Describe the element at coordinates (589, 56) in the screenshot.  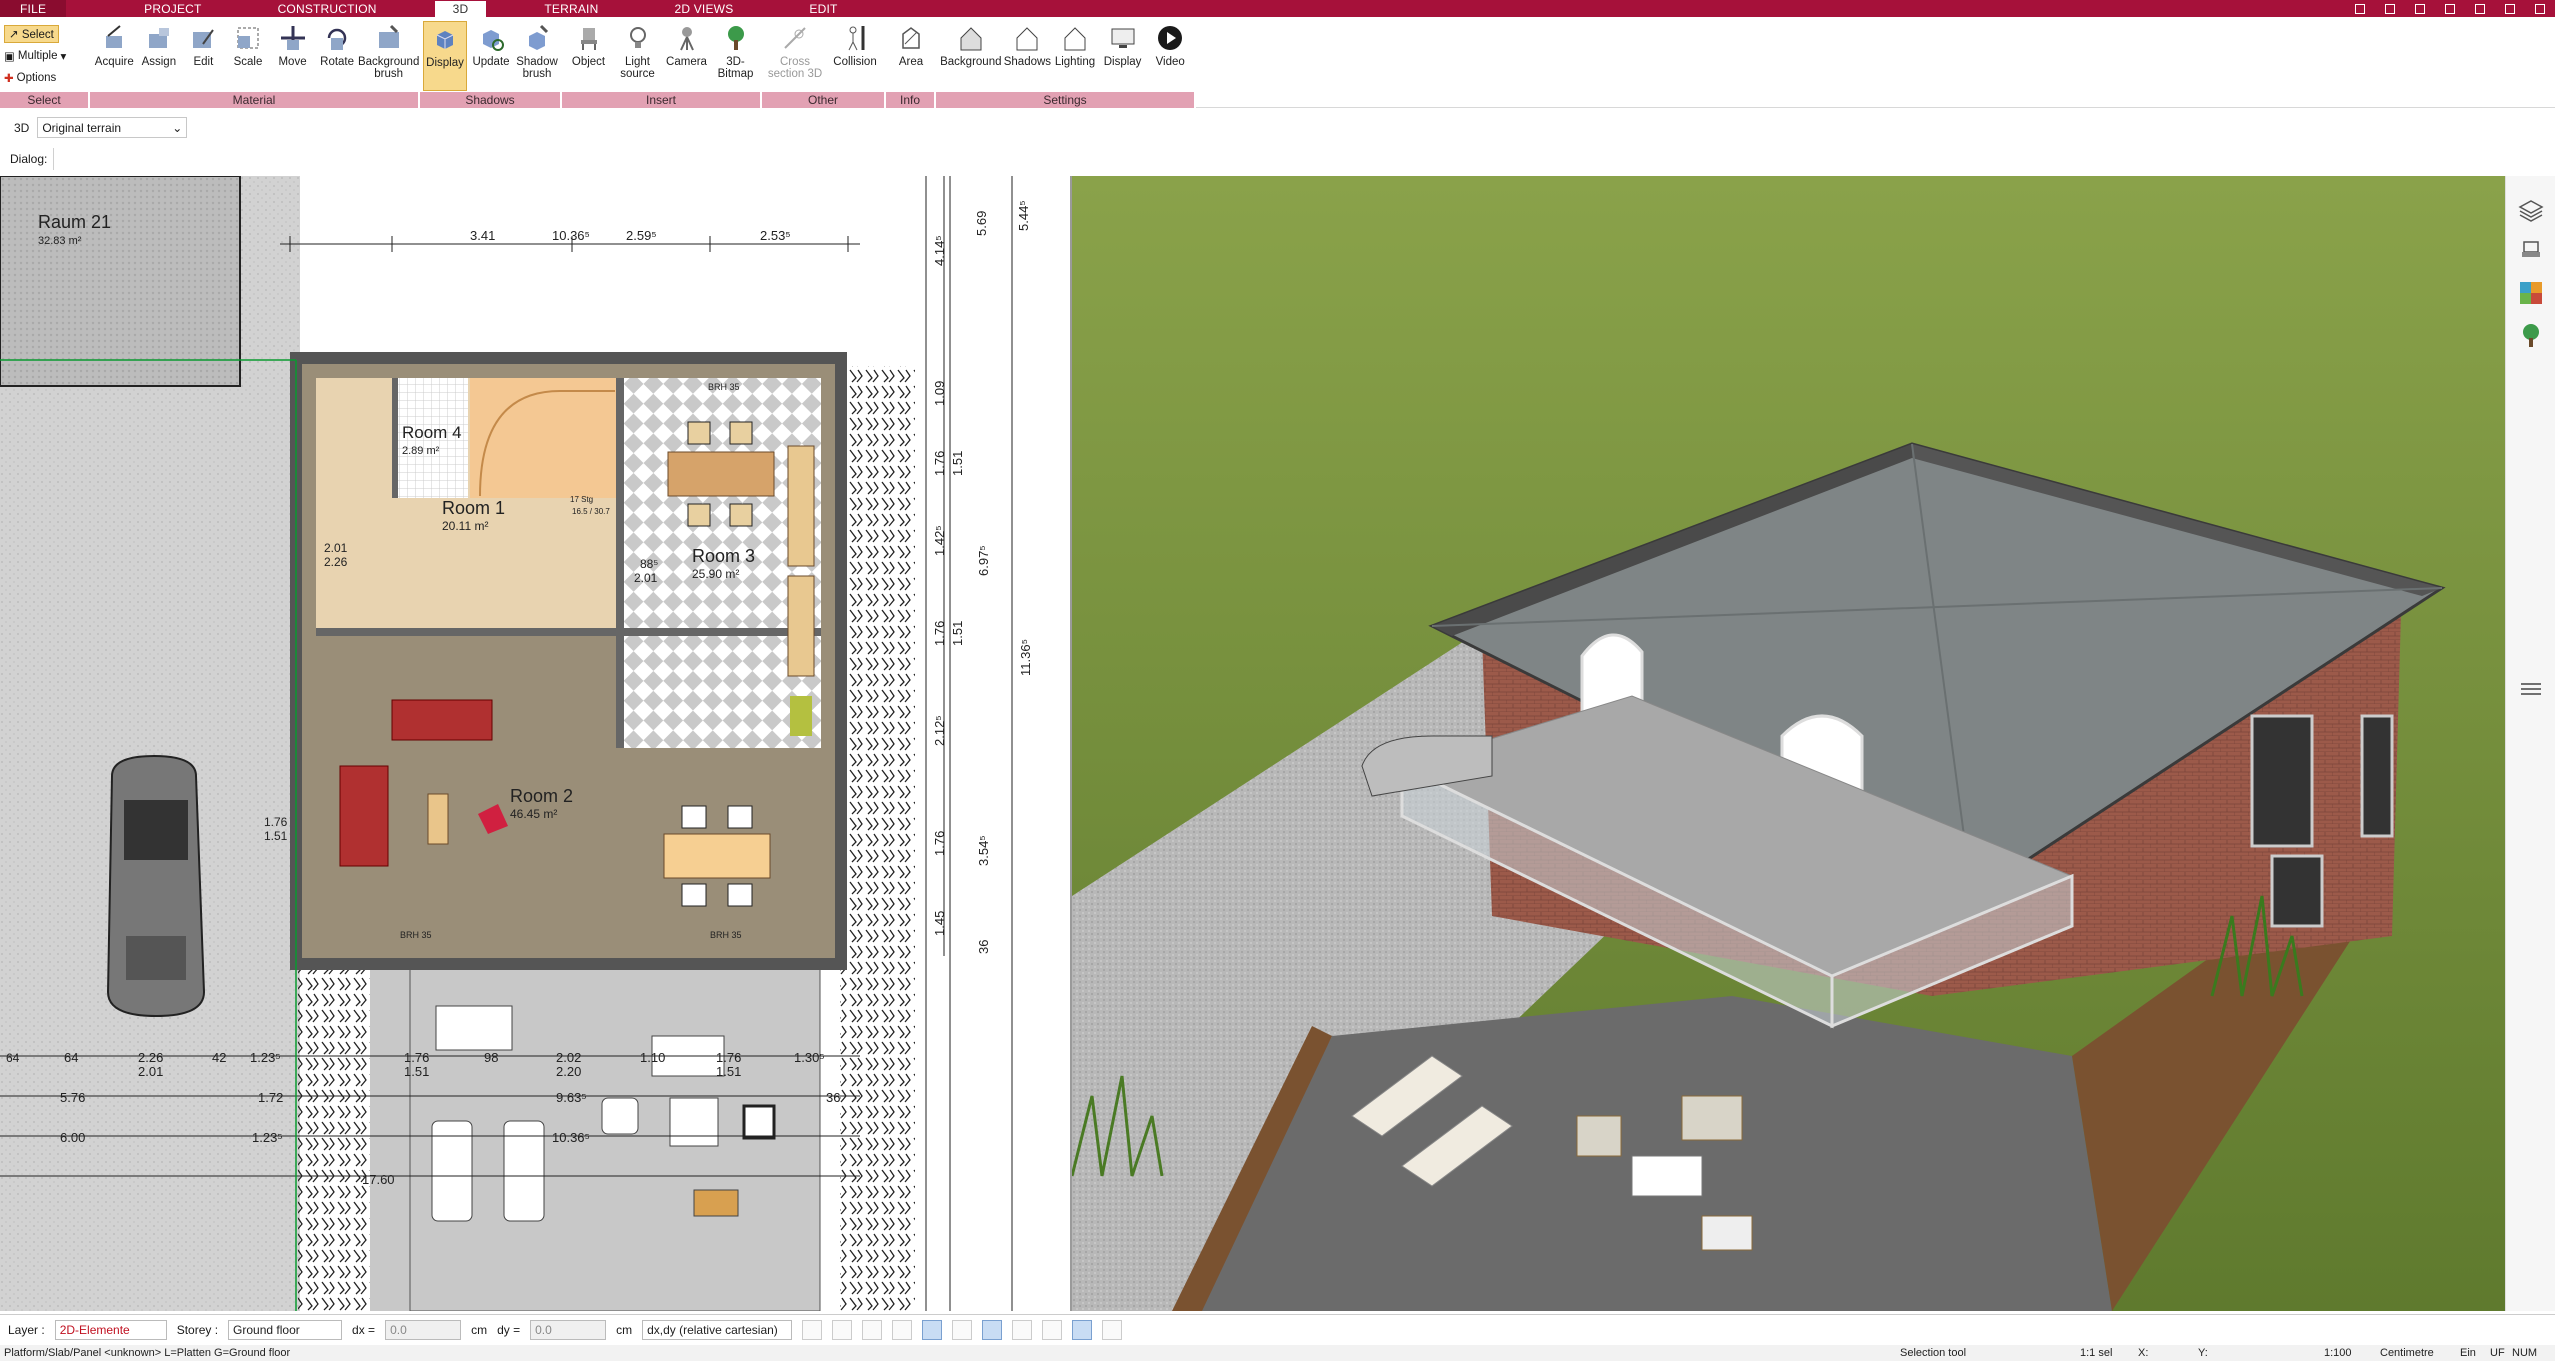
I see `object-button: Object` at that location.